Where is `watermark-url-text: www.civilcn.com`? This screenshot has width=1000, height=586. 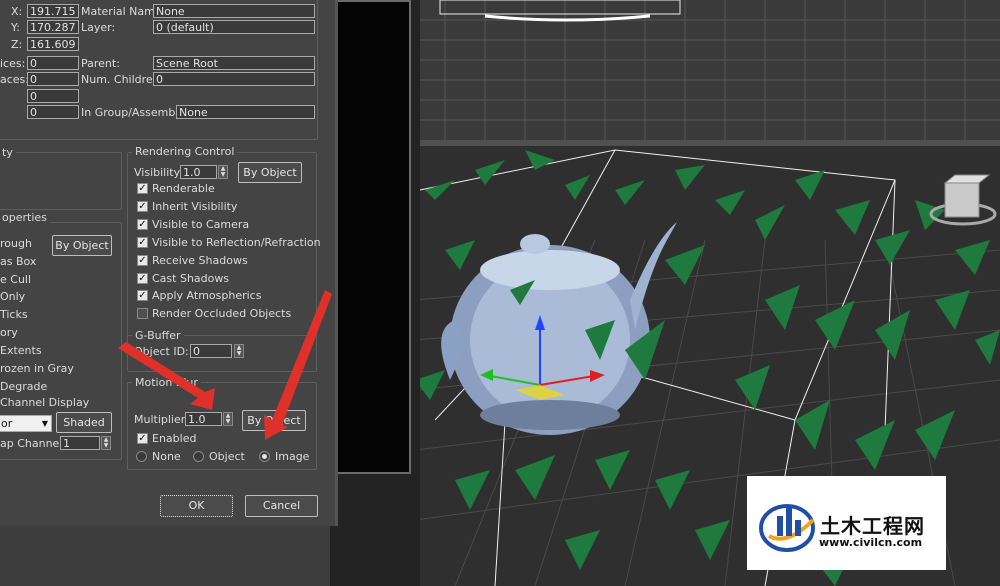
watermark-url-text: www.civilcn.com is located at coordinates (871, 542).